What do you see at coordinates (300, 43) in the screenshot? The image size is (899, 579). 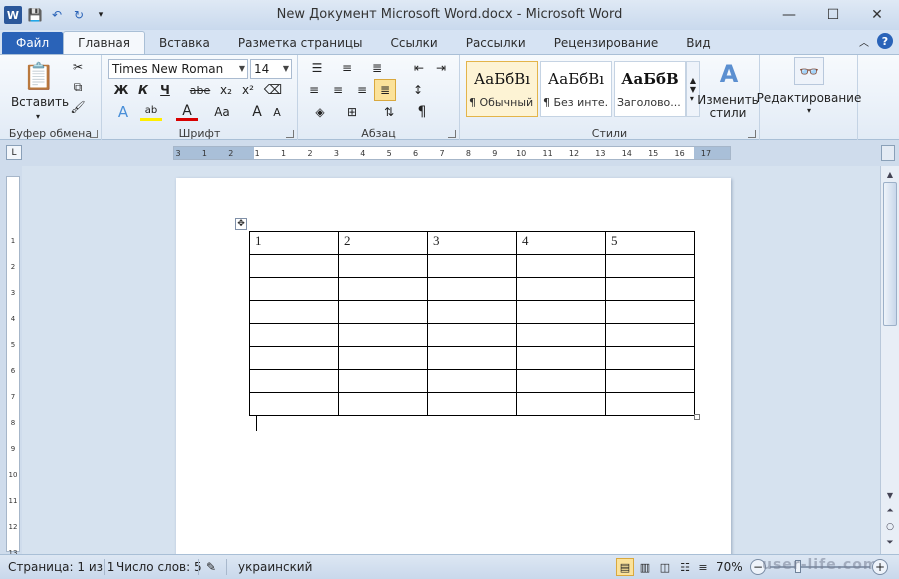 I see `tab-page-layout: Разметка страницы` at bounding box center [300, 43].